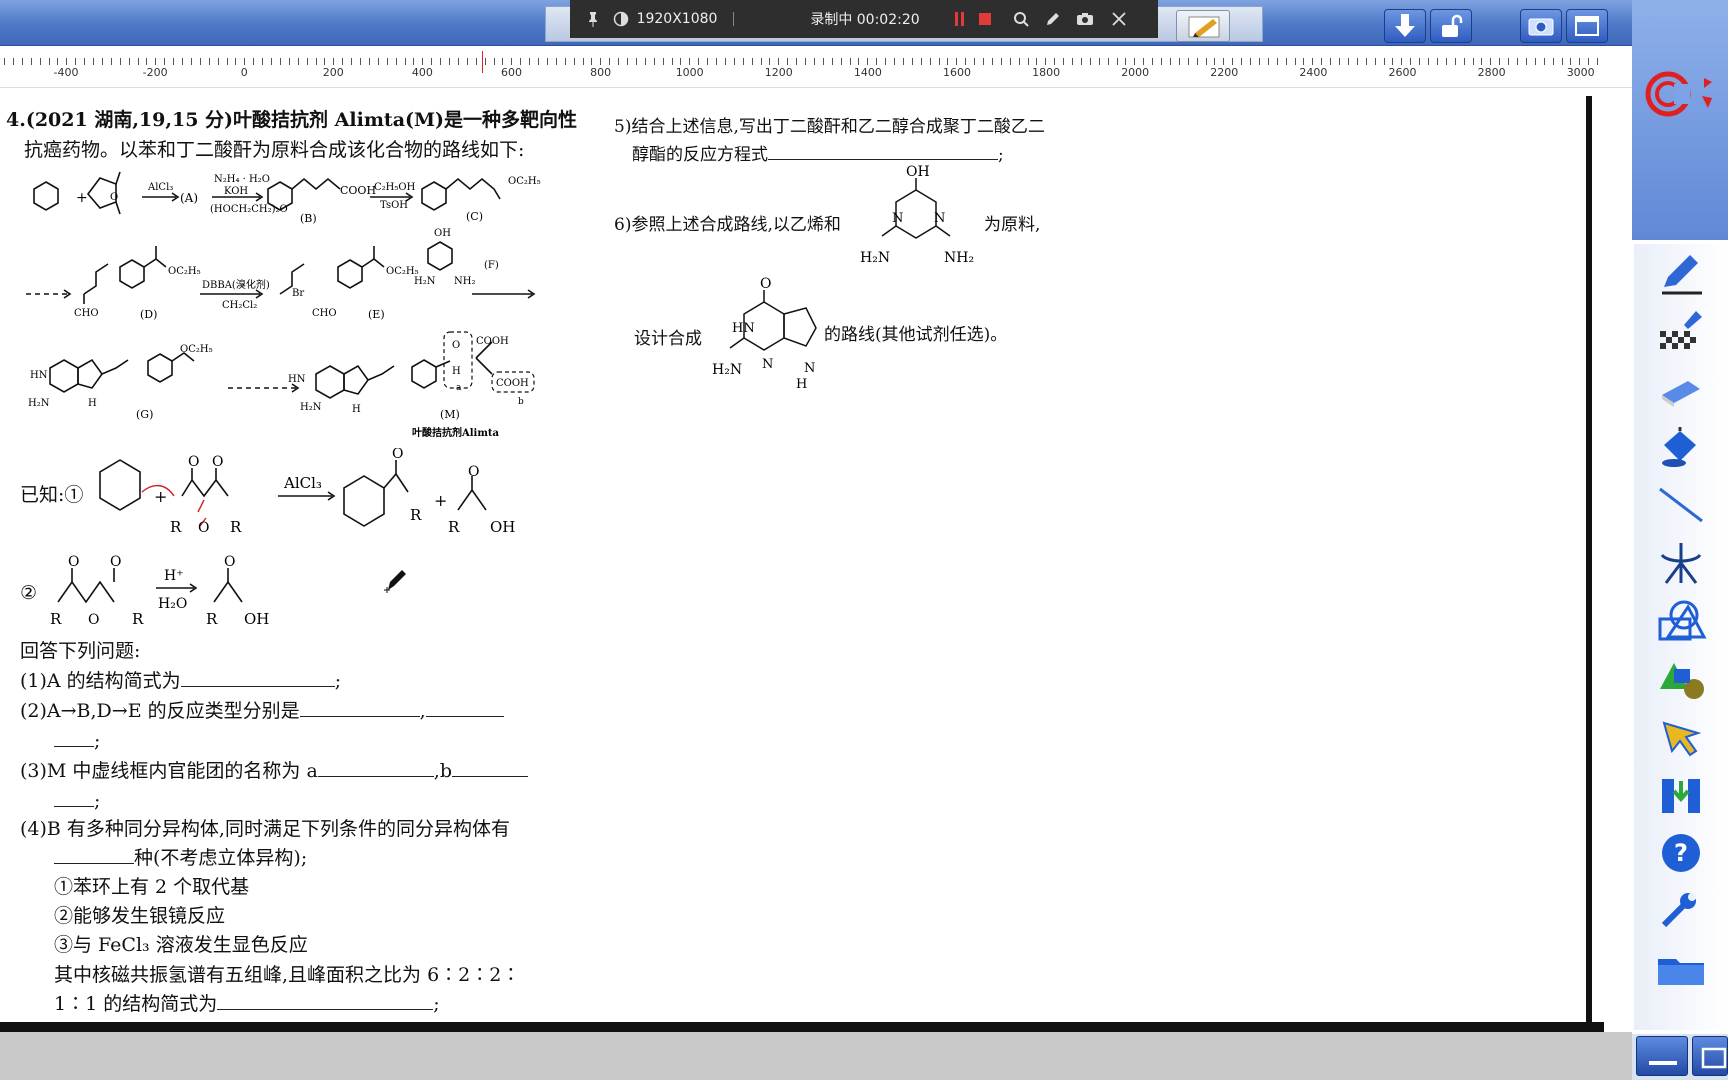  What do you see at coordinates (324, 313) in the screenshot?
I see `svg-text: CHO` at bounding box center [324, 313].